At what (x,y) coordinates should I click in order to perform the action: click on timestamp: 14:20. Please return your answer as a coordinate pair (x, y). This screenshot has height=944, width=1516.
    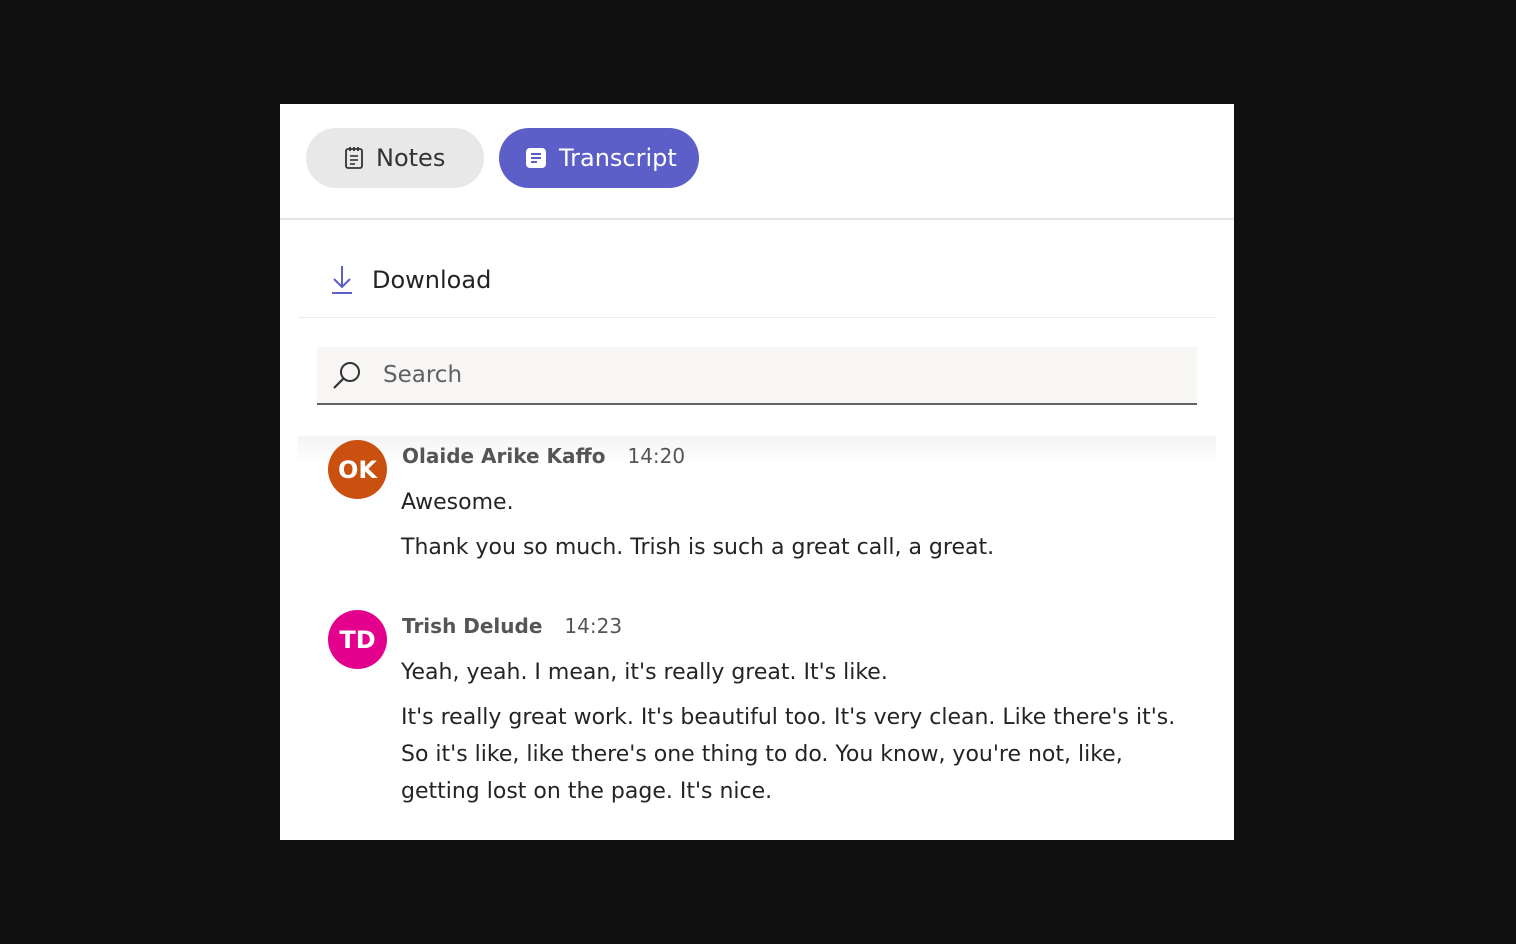
    Looking at the image, I should click on (656, 456).